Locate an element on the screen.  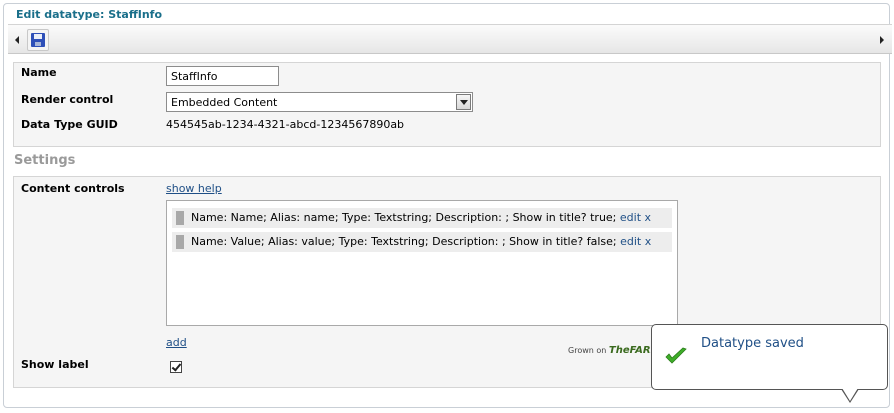
show-help-link: show help is located at coordinates (194, 188).